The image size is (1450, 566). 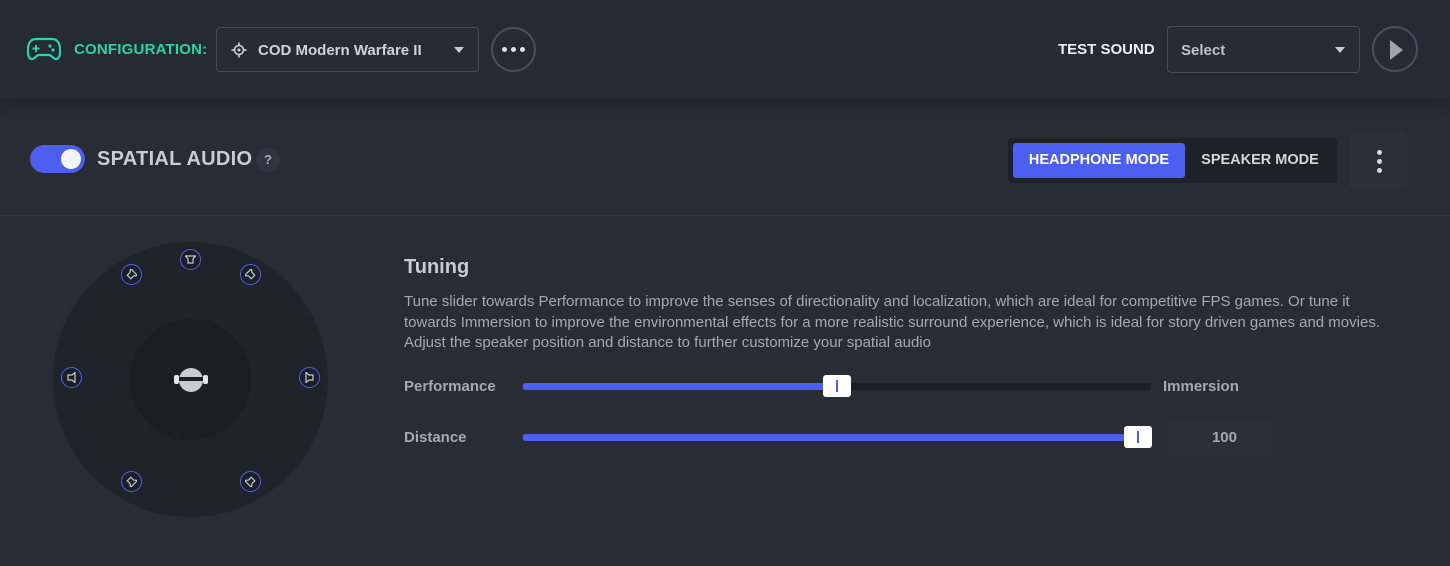 What do you see at coordinates (1106, 49) in the screenshot?
I see `test-sound-label: TEST SOUND` at bounding box center [1106, 49].